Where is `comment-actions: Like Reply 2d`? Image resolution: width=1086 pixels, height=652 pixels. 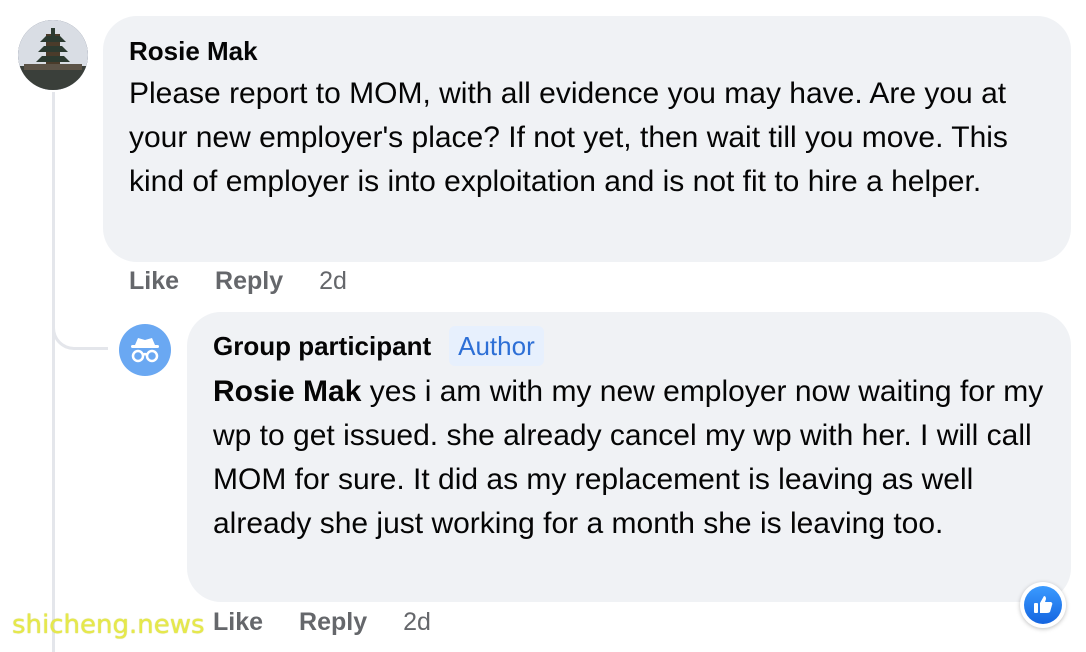 comment-actions: Like Reply 2d is located at coordinates (238, 281).